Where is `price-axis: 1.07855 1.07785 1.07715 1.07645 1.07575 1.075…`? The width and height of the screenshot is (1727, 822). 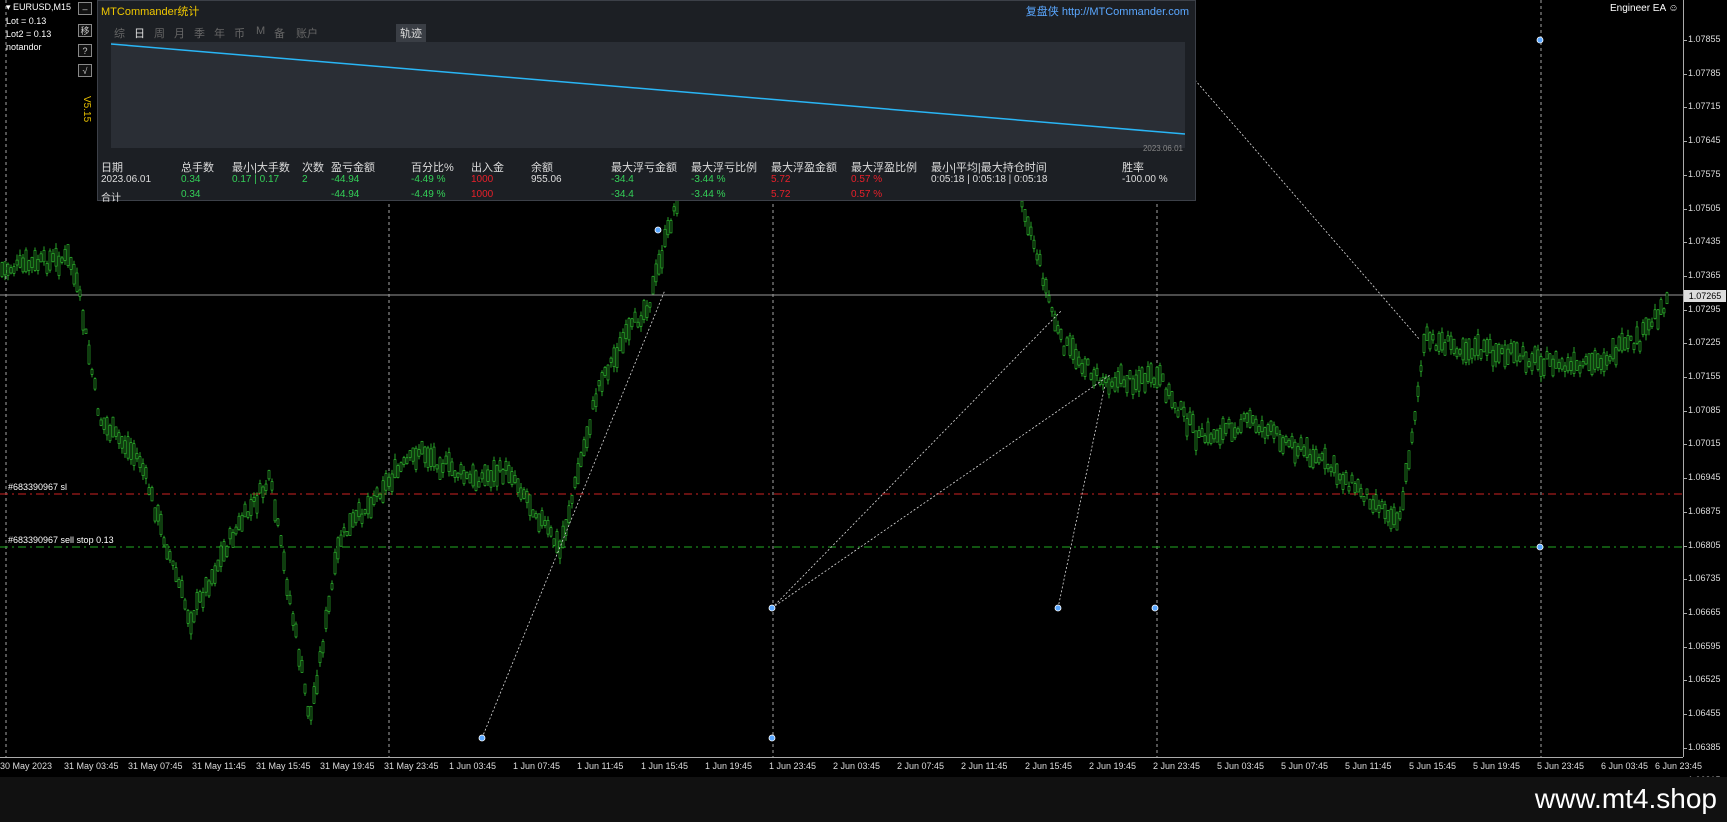
price-axis: 1.07855 1.07785 1.07715 1.07645 1.07575 1.075… is located at coordinates (1705, 392).